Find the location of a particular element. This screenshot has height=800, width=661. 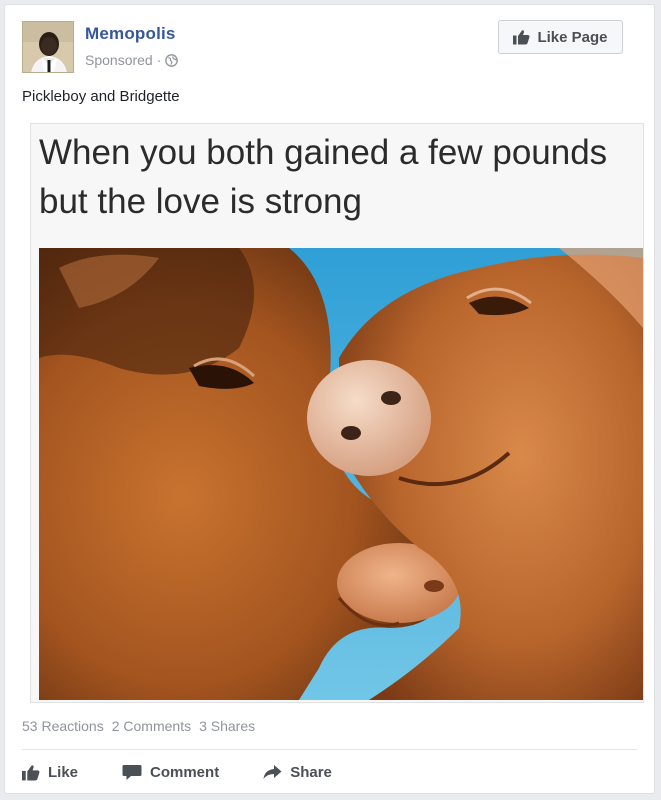

like-label: Like is located at coordinates (63, 772).